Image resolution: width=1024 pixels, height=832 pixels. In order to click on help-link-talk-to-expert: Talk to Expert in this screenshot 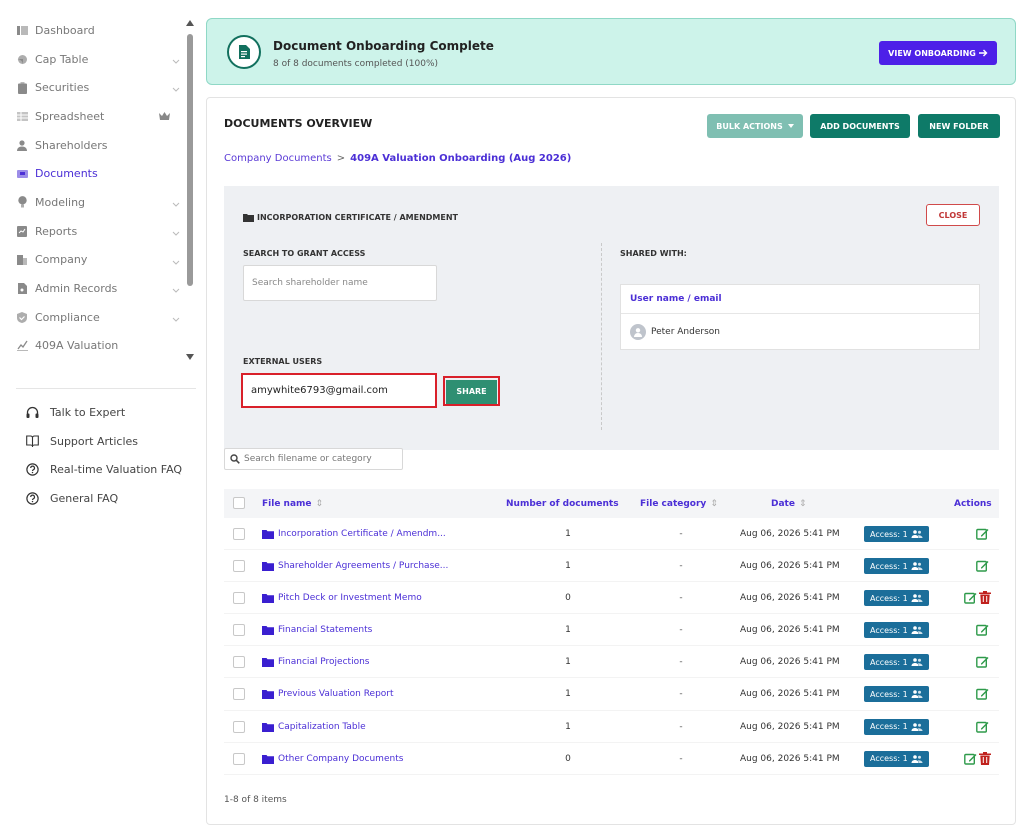, I will do `click(100, 412)`.